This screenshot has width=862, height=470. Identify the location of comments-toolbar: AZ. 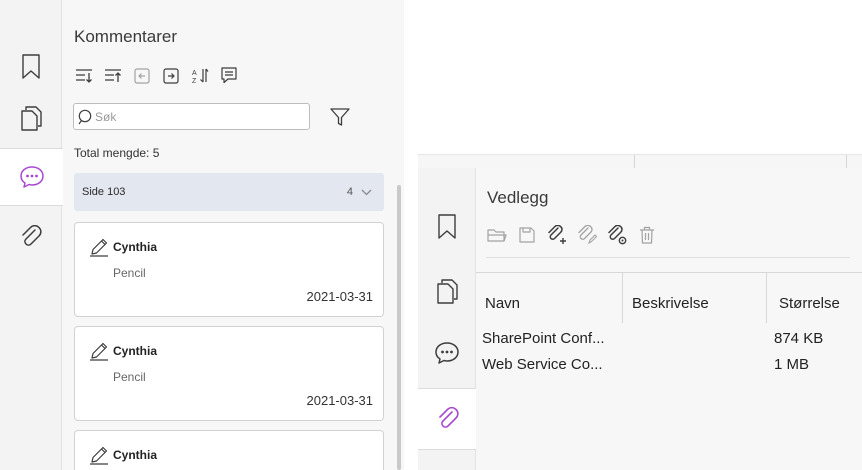
(156, 75).